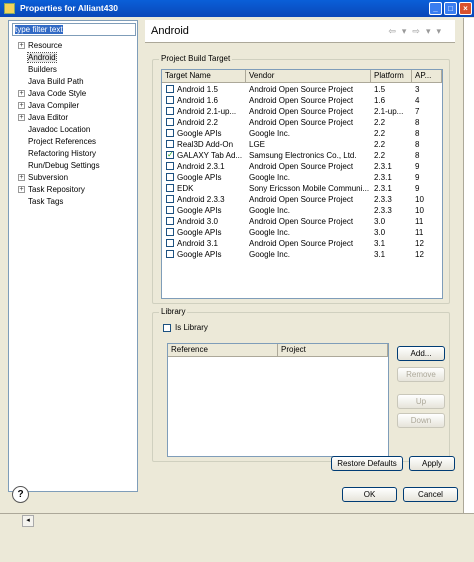 The image size is (474, 562). I want to click on remove-library-button: Remove, so click(421, 374).